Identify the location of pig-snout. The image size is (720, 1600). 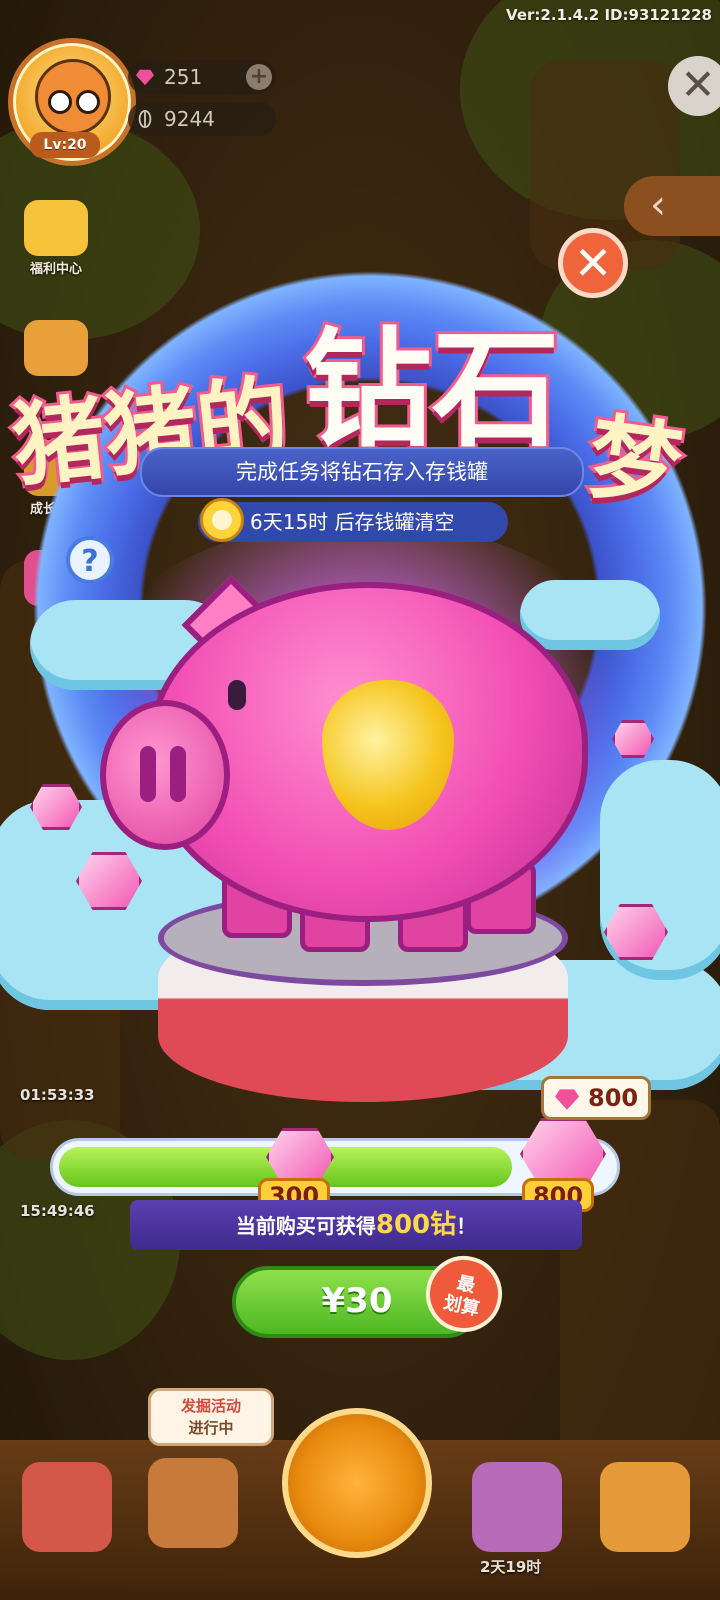
(165, 775).